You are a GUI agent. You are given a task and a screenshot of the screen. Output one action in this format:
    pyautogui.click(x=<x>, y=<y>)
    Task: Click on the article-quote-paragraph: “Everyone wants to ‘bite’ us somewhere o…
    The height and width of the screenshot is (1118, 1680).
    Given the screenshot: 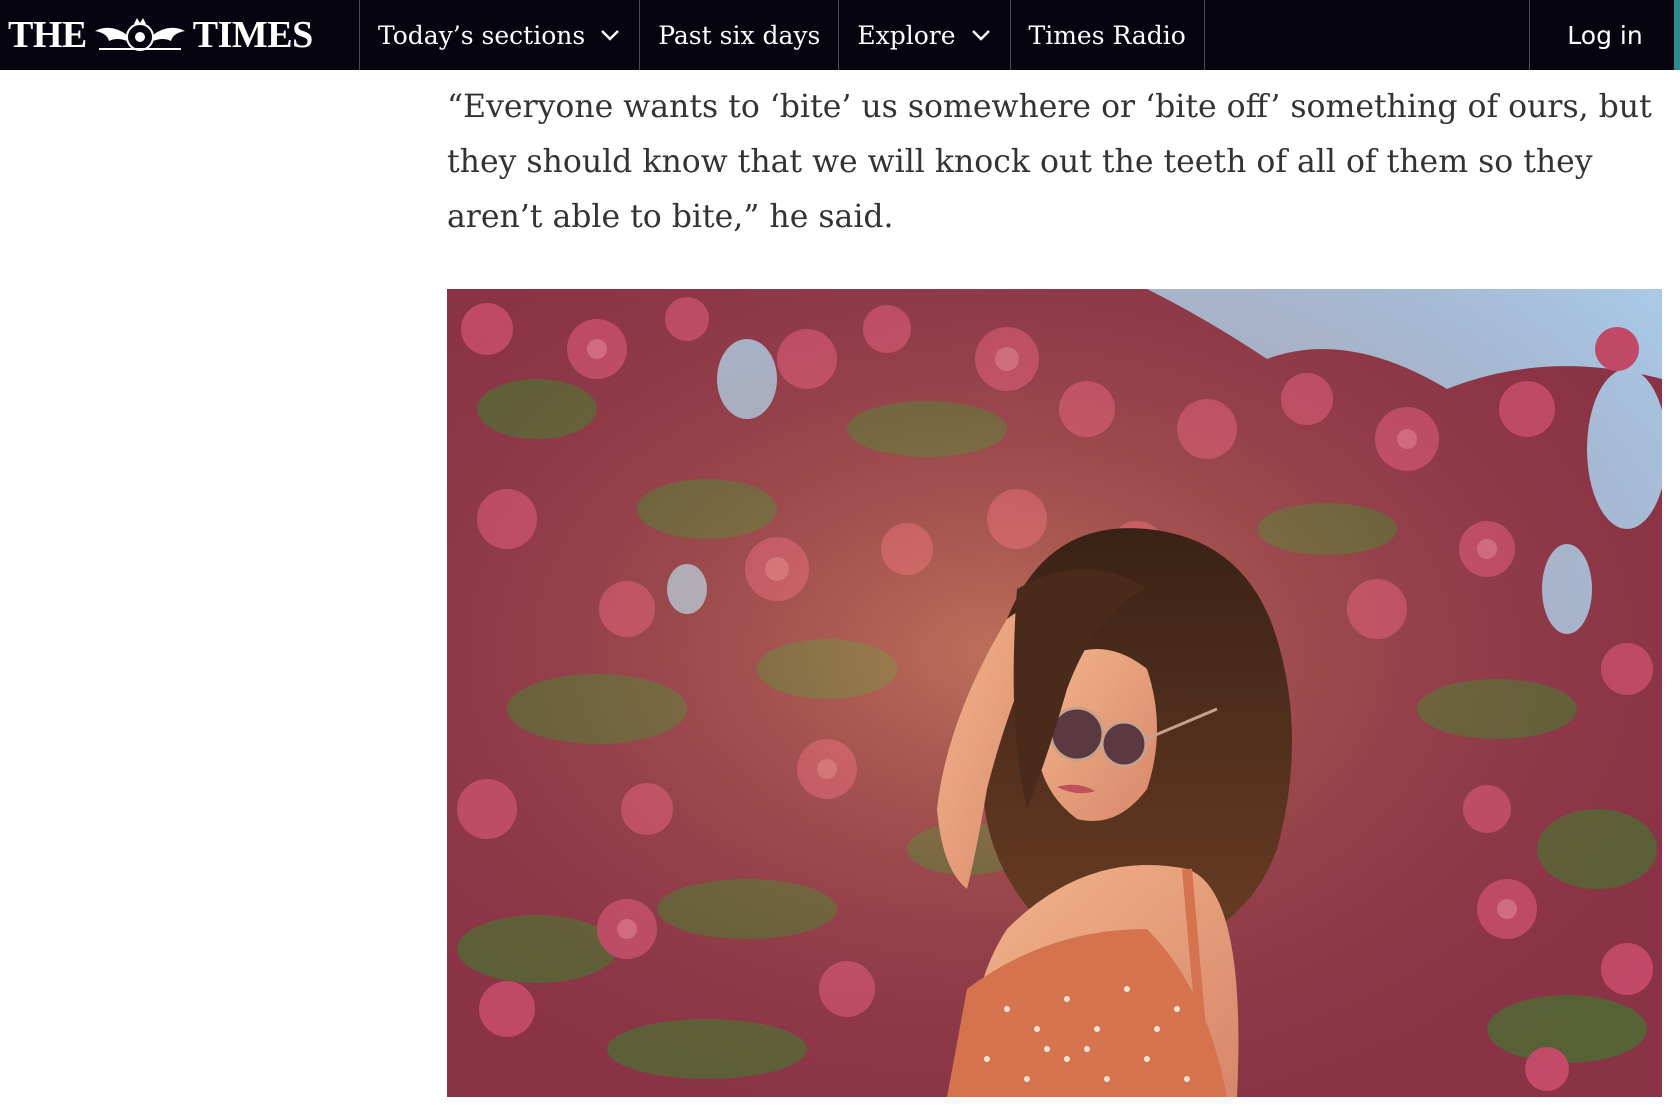 What is the action you would take?
    pyautogui.click(x=1049, y=162)
    